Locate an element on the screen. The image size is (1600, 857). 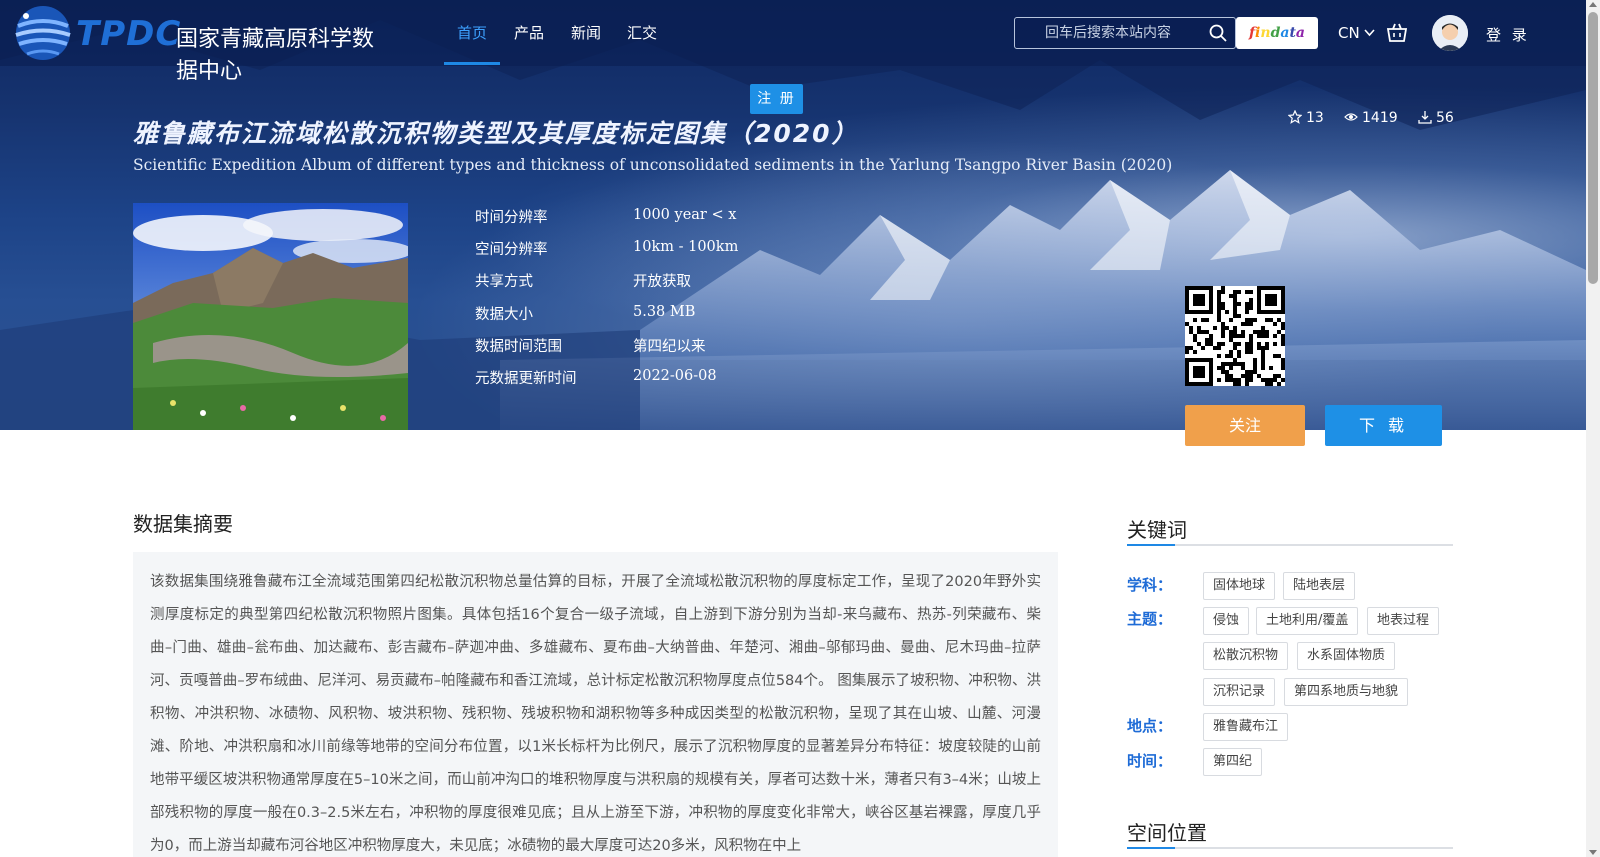
logo-abbreviation: TPDC is located at coordinates (129, 34).